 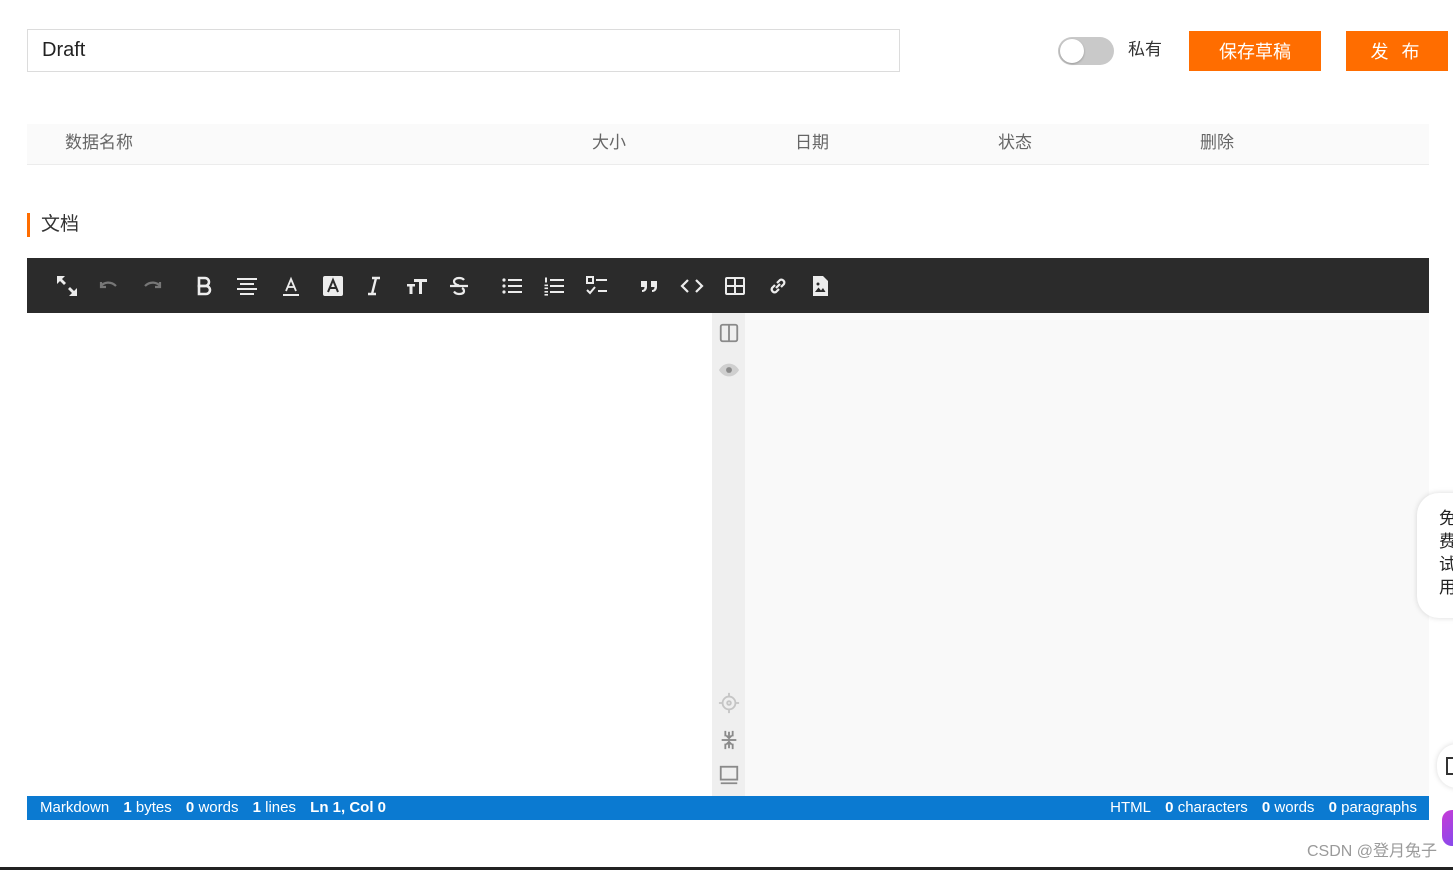 What do you see at coordinates (152, 286) in the screenshot?
I see `redo-icon` at bounding box center [152, 286].